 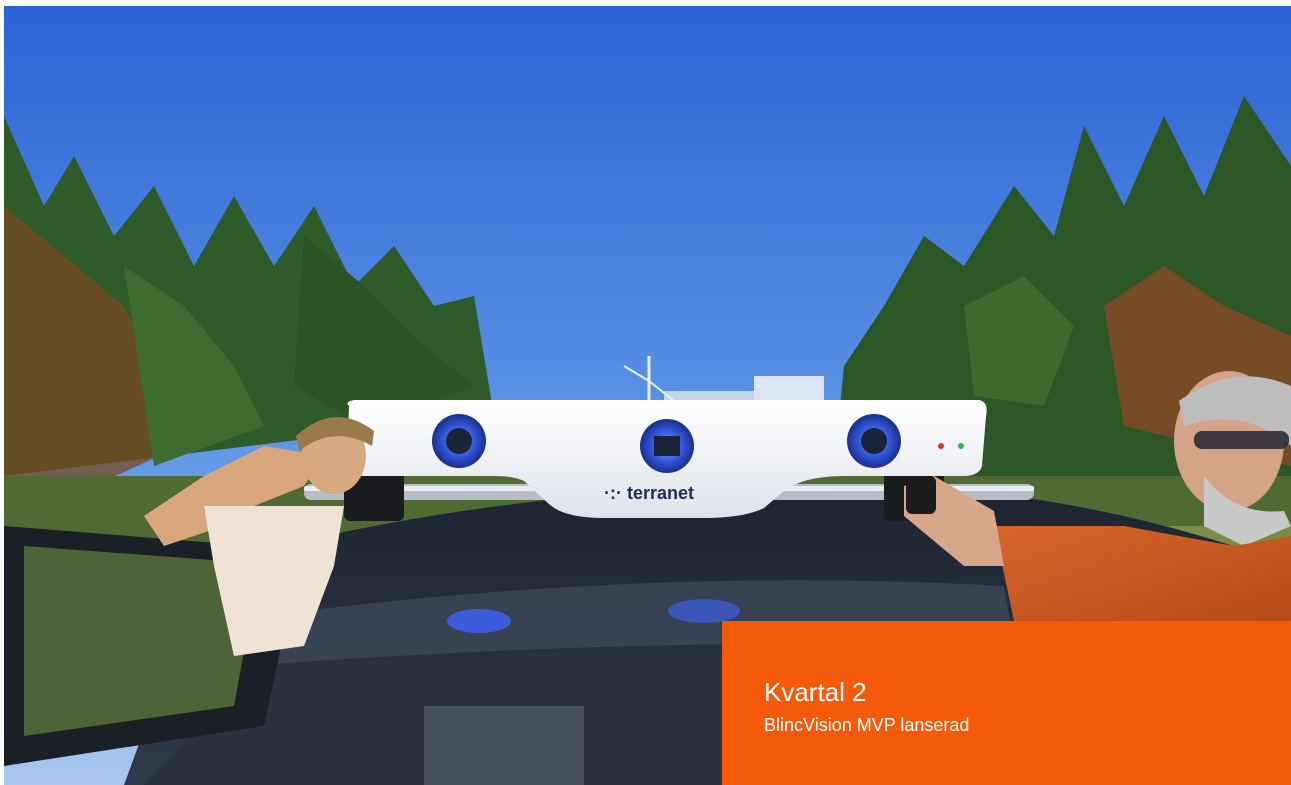 What do you see at coordinates (867, 725) in the screenshot?
I see `caption-subtitle: BlincVision MVP lanserad` at bounding box center [867, 725].